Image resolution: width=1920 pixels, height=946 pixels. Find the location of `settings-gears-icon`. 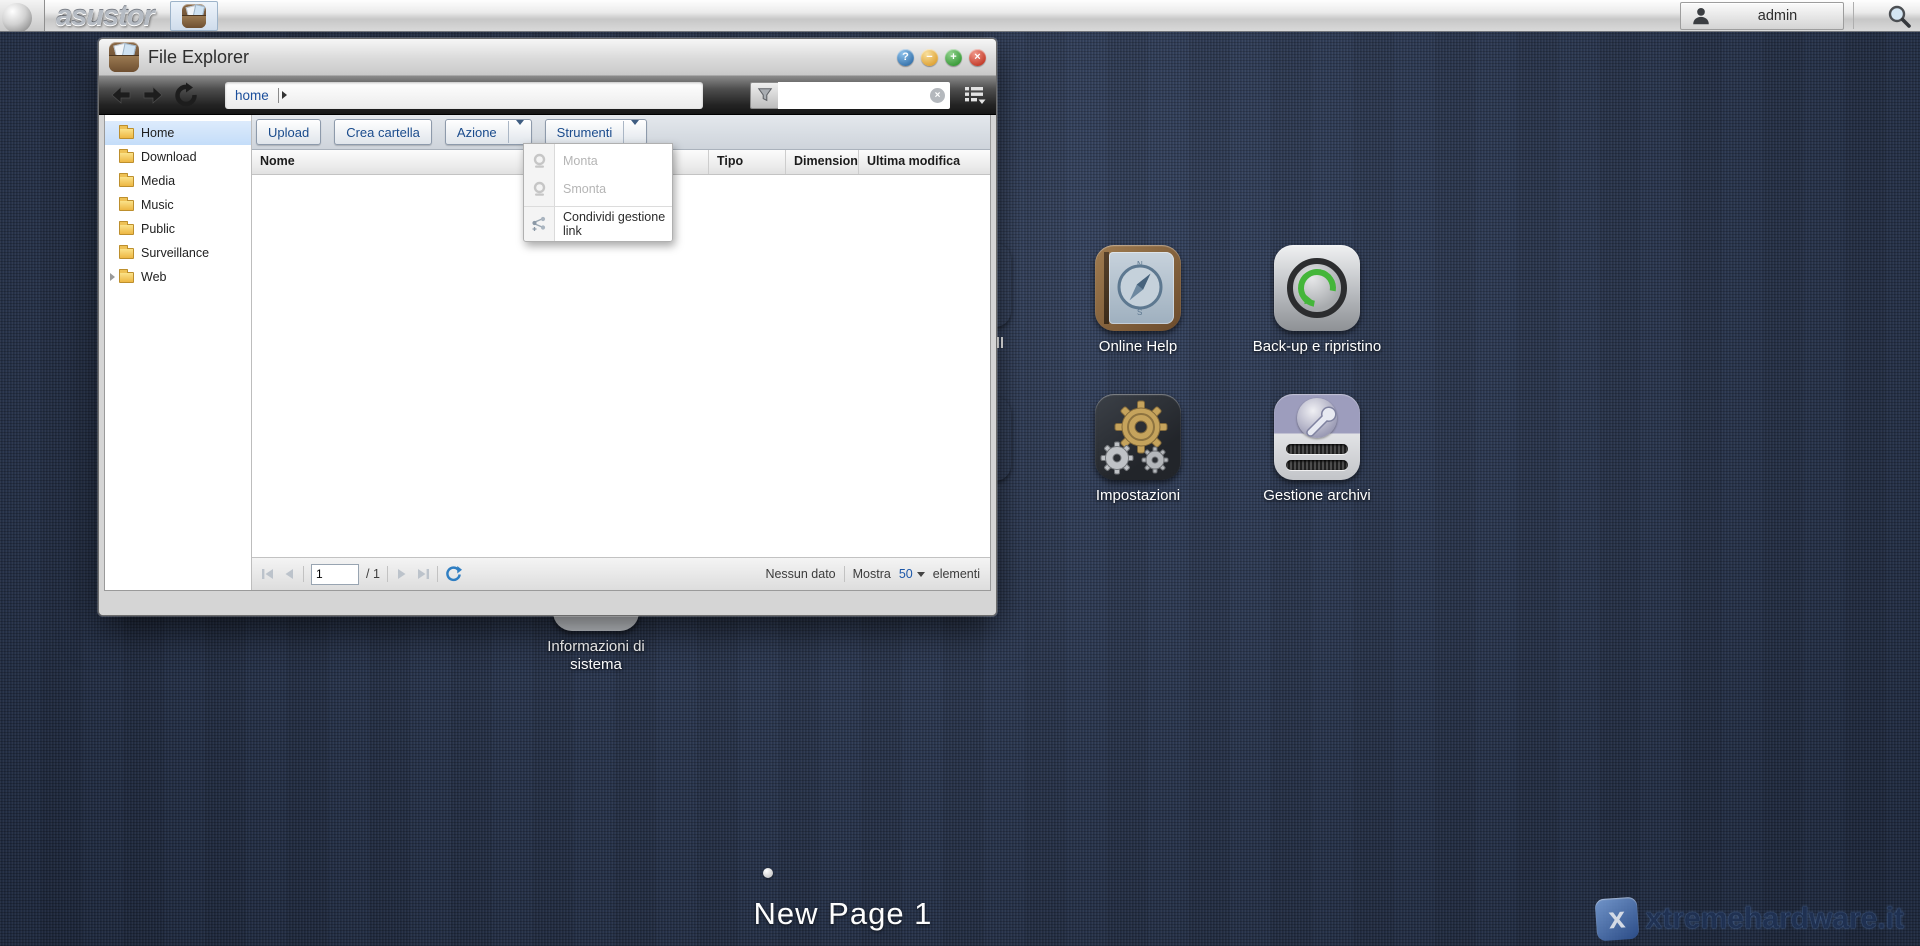

settings-gears-icon is located at coordinates (1138, 437).